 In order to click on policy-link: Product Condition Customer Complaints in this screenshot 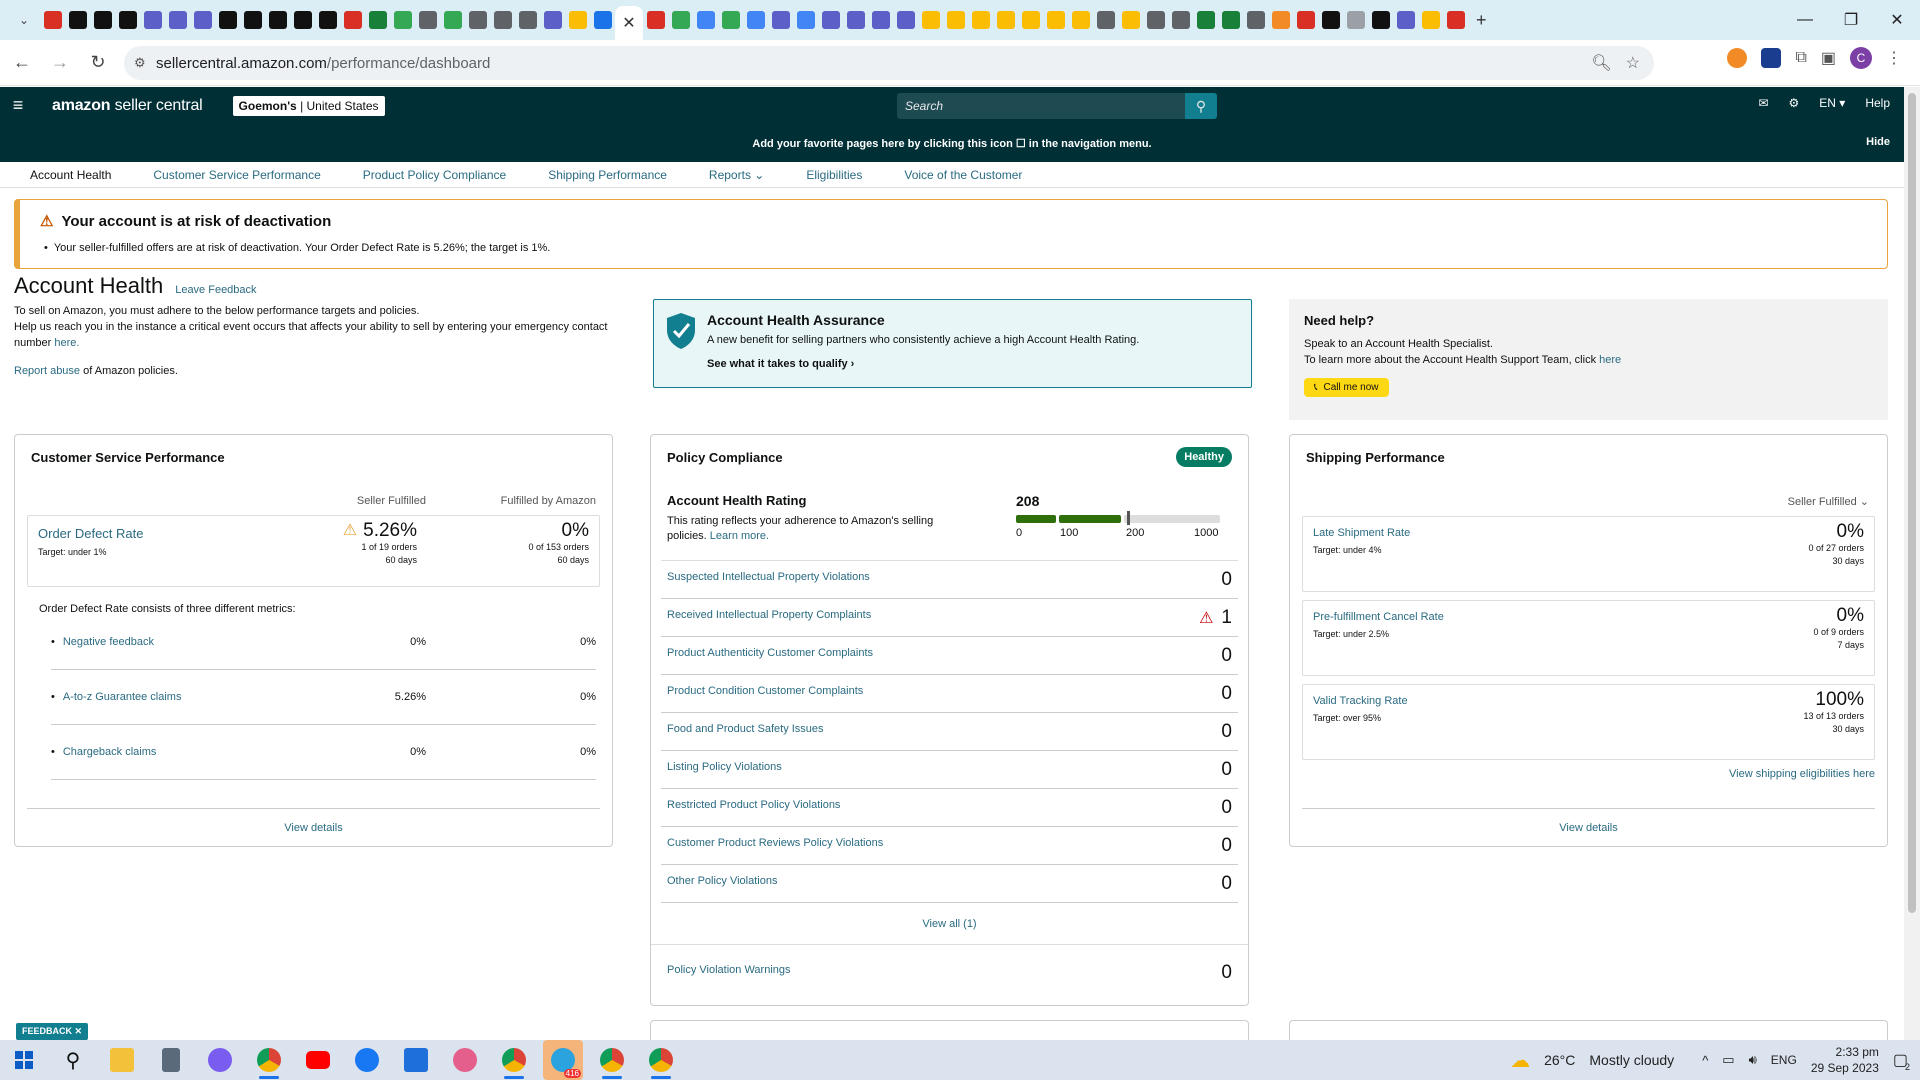, I will do `click(944, 691)`.